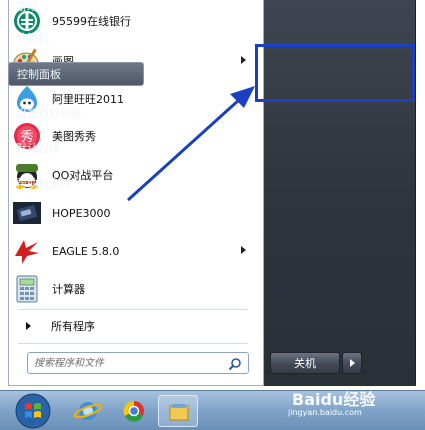 The width and height of the screenshot is (425, 430). I want to click on folder-icon, so click(179, 412).